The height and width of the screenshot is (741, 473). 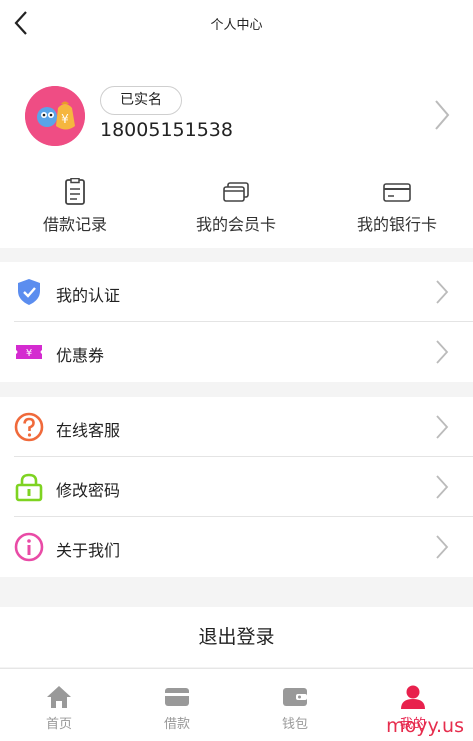 I want to click on quick-link-loan-records: 借款记录, so click(x=75, y=208).